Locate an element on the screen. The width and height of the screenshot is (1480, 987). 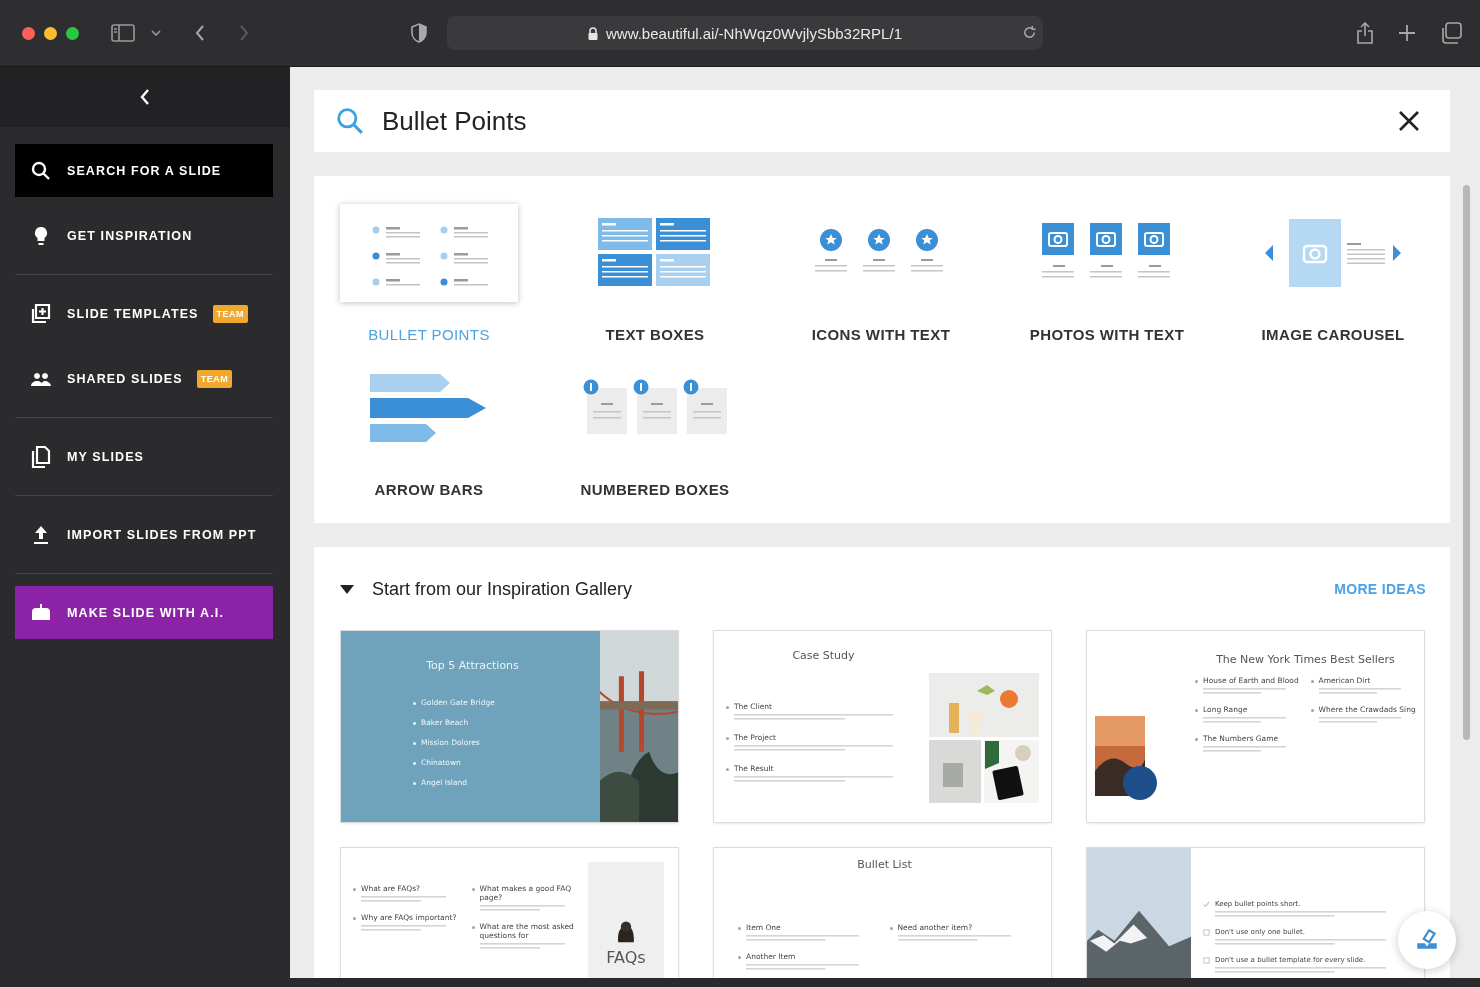
search-field: Bullet Points is located at coordinates (882, 121).